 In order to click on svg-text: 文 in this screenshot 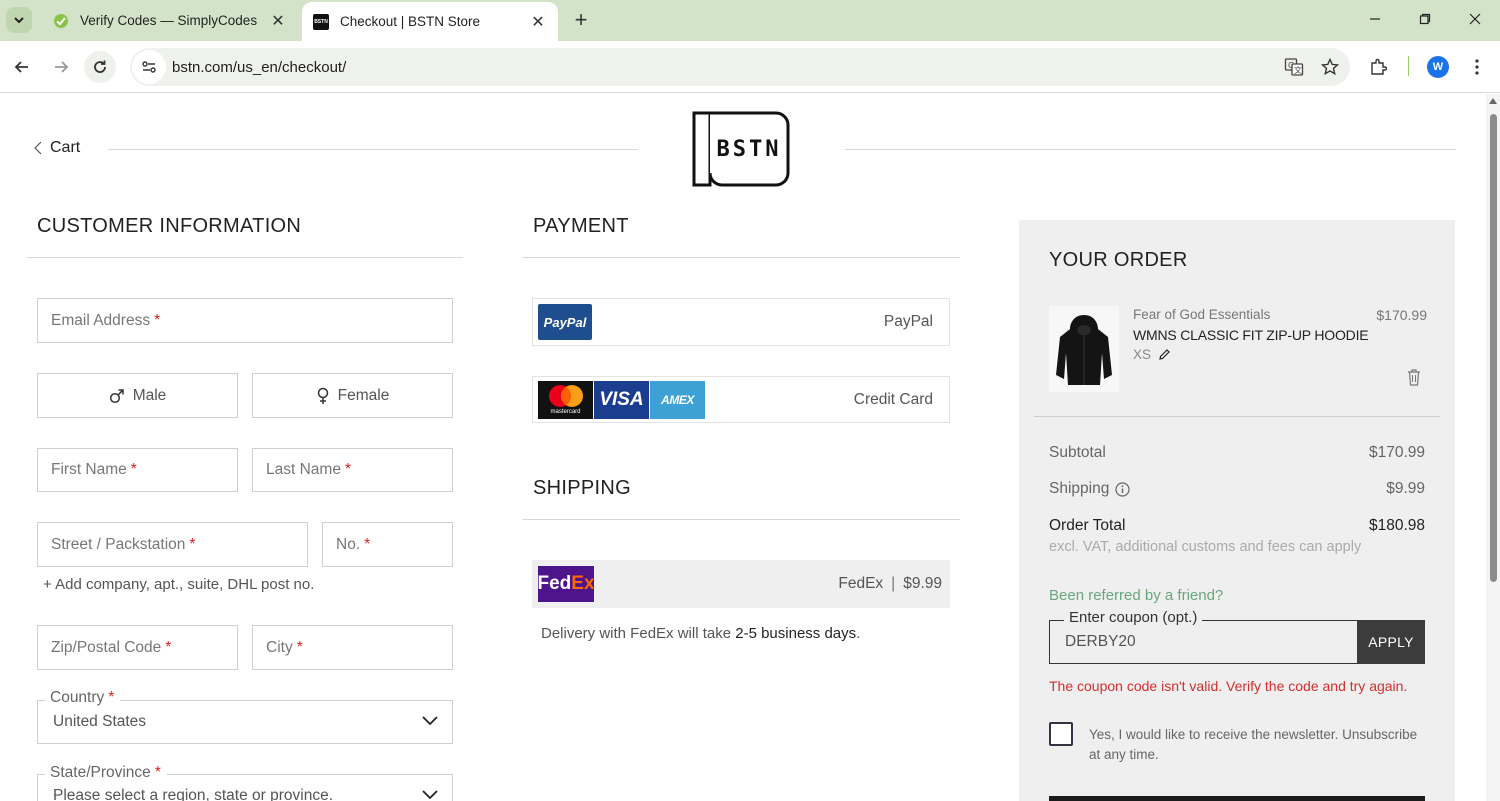, I will do `click(1298, 70)`.